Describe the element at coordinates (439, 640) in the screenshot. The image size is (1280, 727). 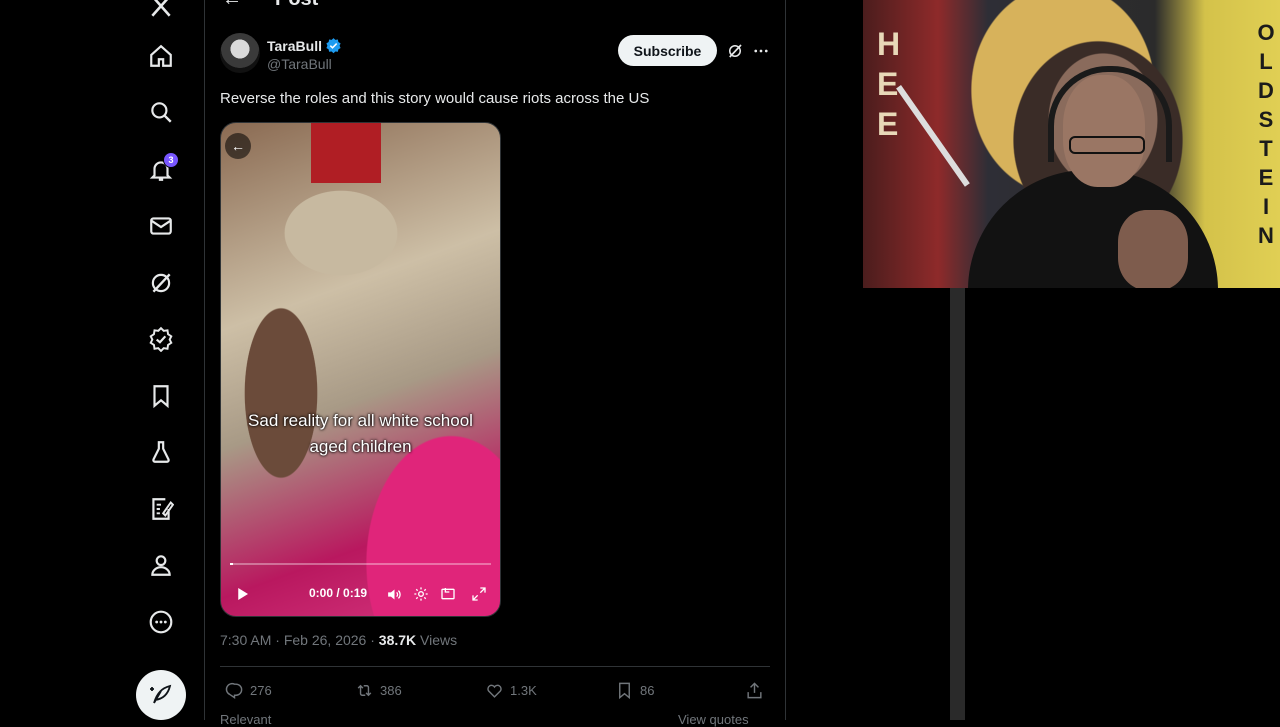
I see `views-label: Views` at that location.